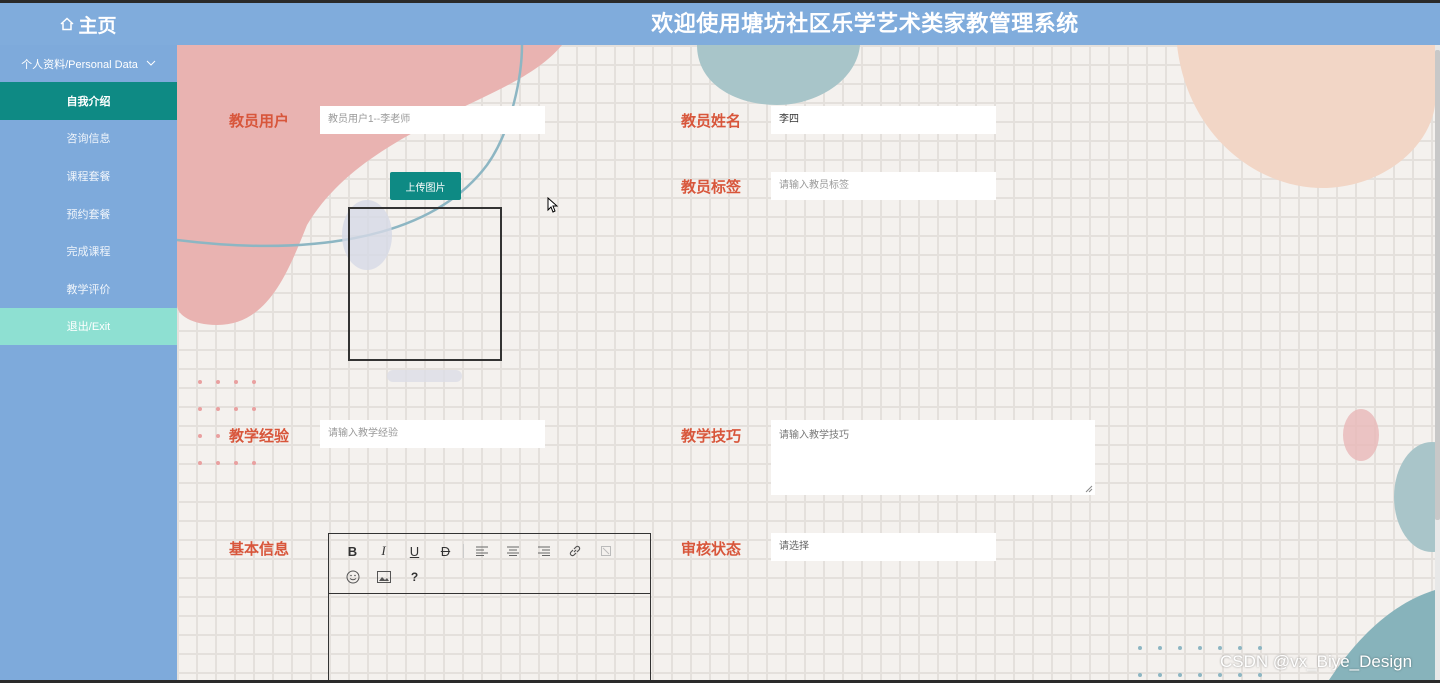  Describe the element at coordinates (711, 549) in the screenshot. I see `review-status-label: 审核状态` at that location.